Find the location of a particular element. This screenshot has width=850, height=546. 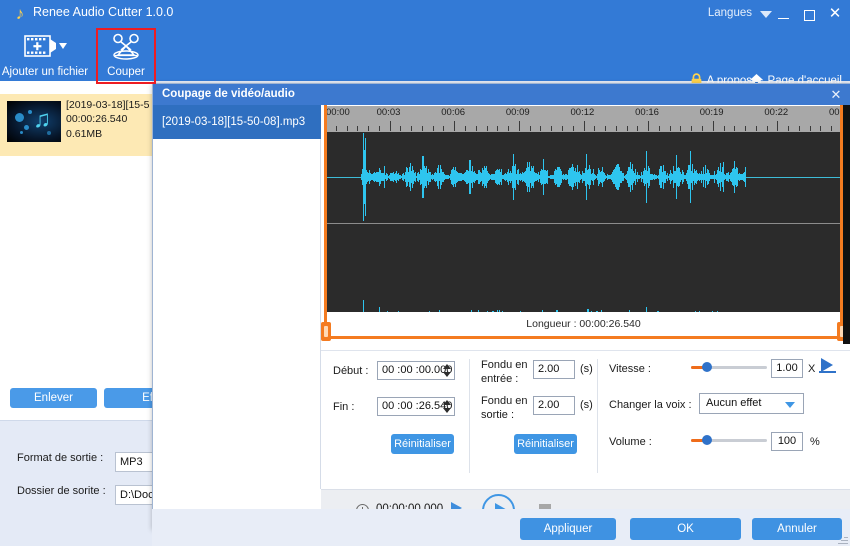

length-bar: Longueur : 00:00:26.540 is located at coordinates (583, 328).